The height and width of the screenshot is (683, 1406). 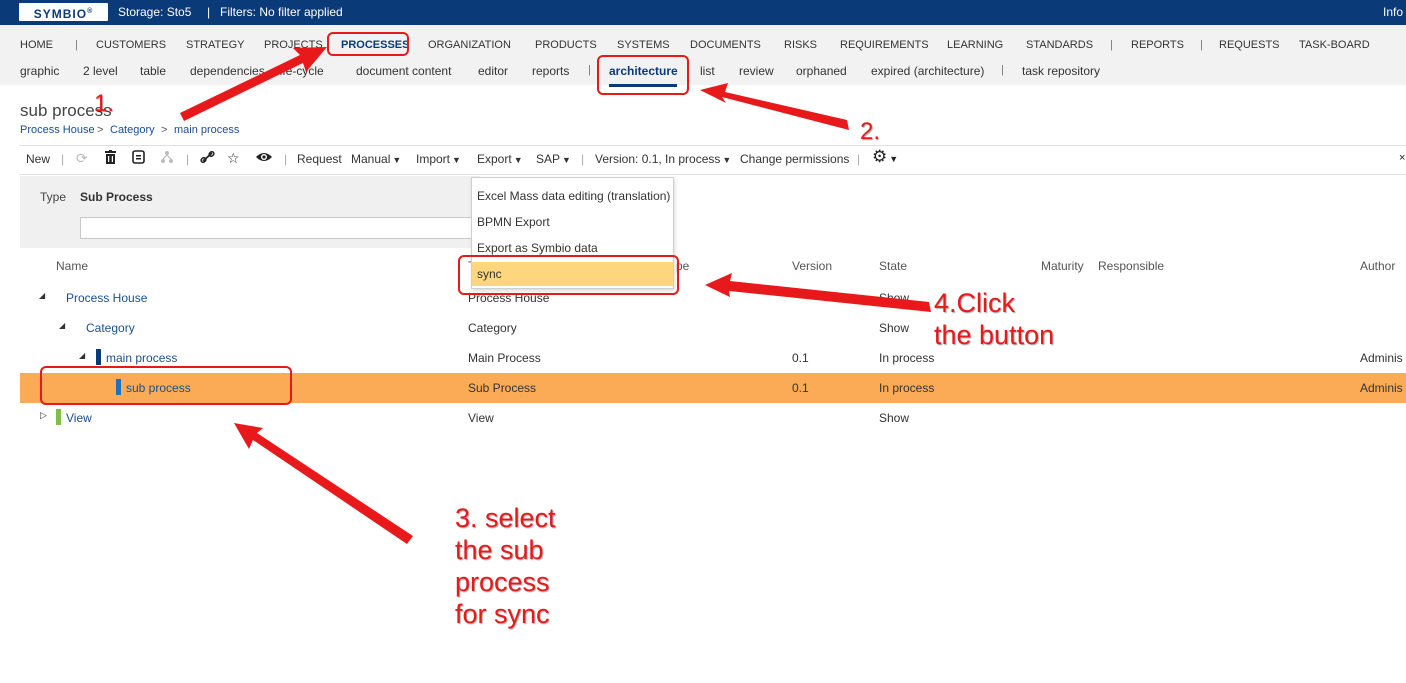 What do you see at coordinates (870, 131) in the screenshot?
I see `annotation-step-2: 2.` at bounding box center [870, 131].